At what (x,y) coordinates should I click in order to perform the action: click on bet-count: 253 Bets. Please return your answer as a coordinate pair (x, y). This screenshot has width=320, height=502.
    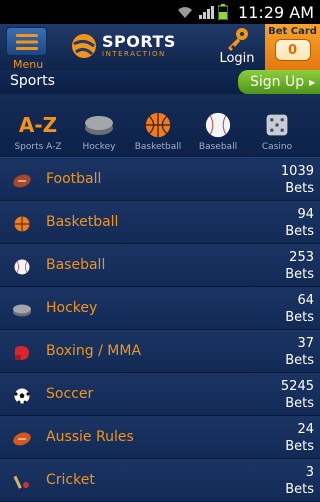
    Looking at the image, I should click on (299, 266).